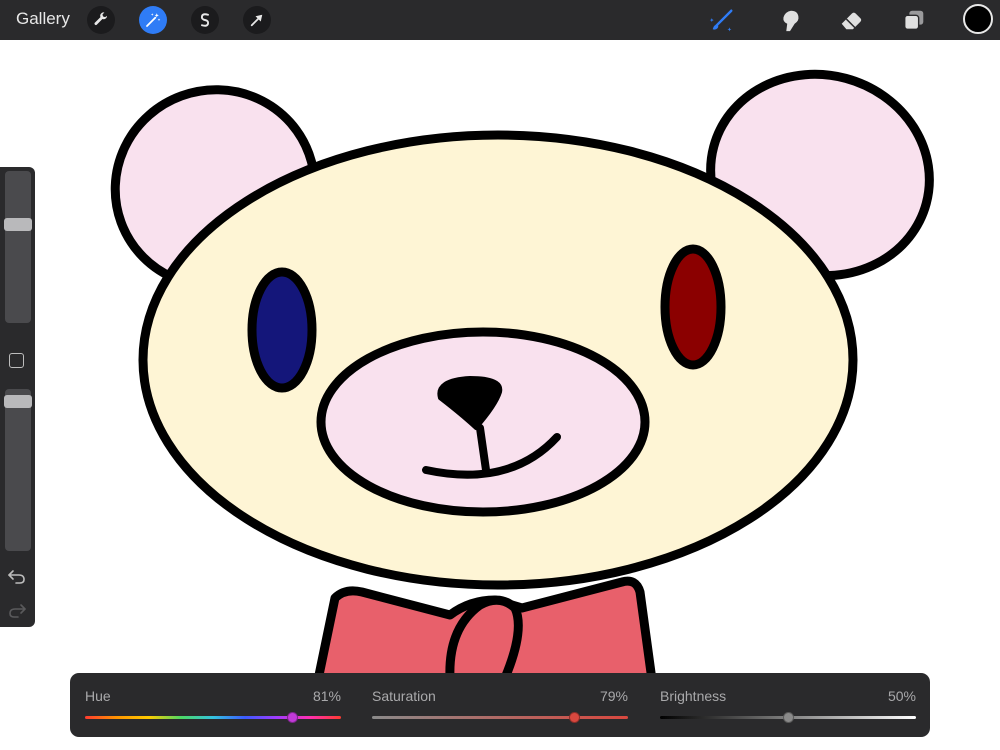 The image size is (1000, 750). What do you see at coordinates (575, 717) in the screenshot?
I see `saturation-slider-knob` at bounding box center [575, 717].